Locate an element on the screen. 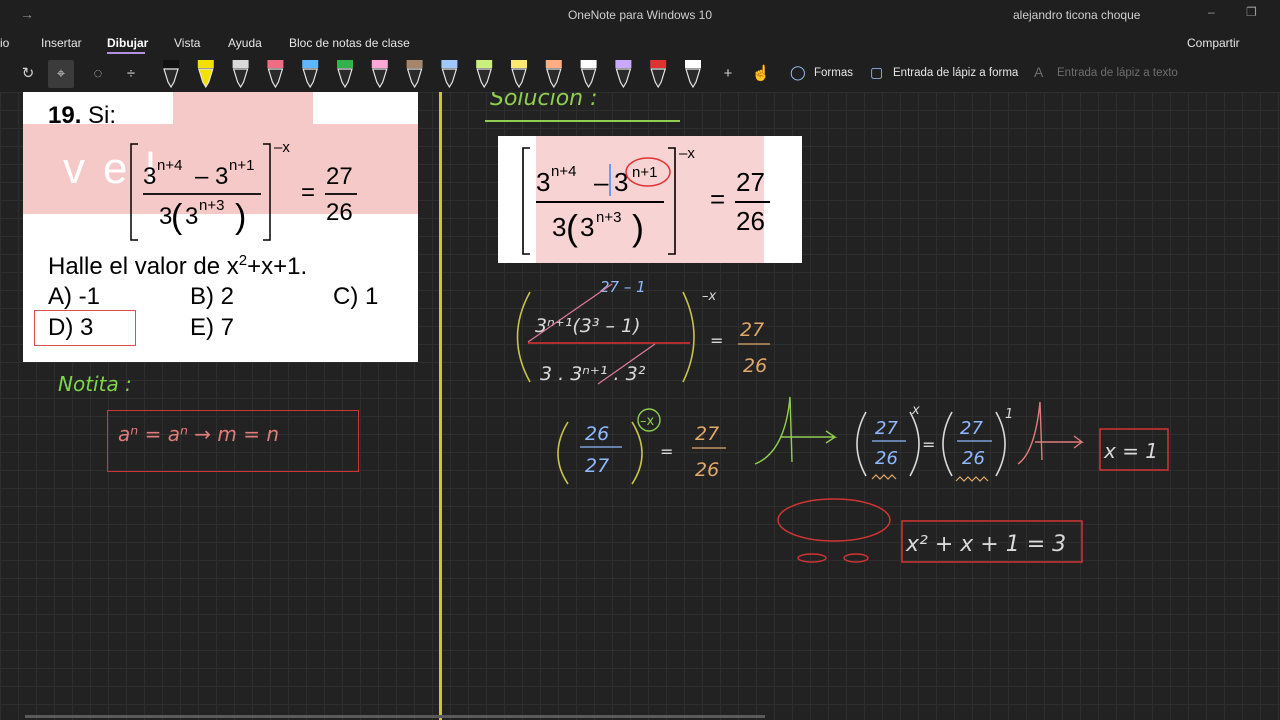  redo-icon: ↻ is located at coordinates (28, 74).